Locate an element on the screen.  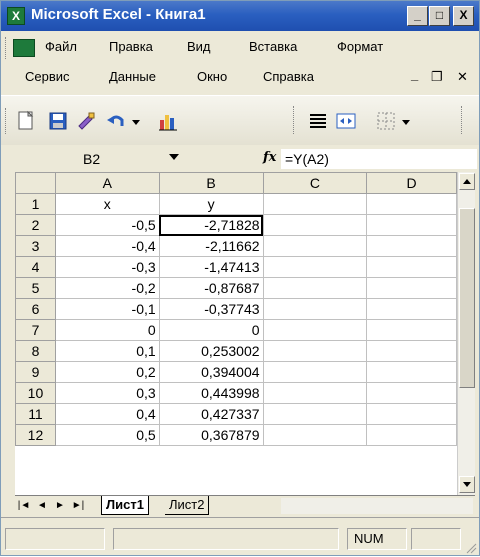
cell-a: 0,2 is located at coordinates (107, 372).